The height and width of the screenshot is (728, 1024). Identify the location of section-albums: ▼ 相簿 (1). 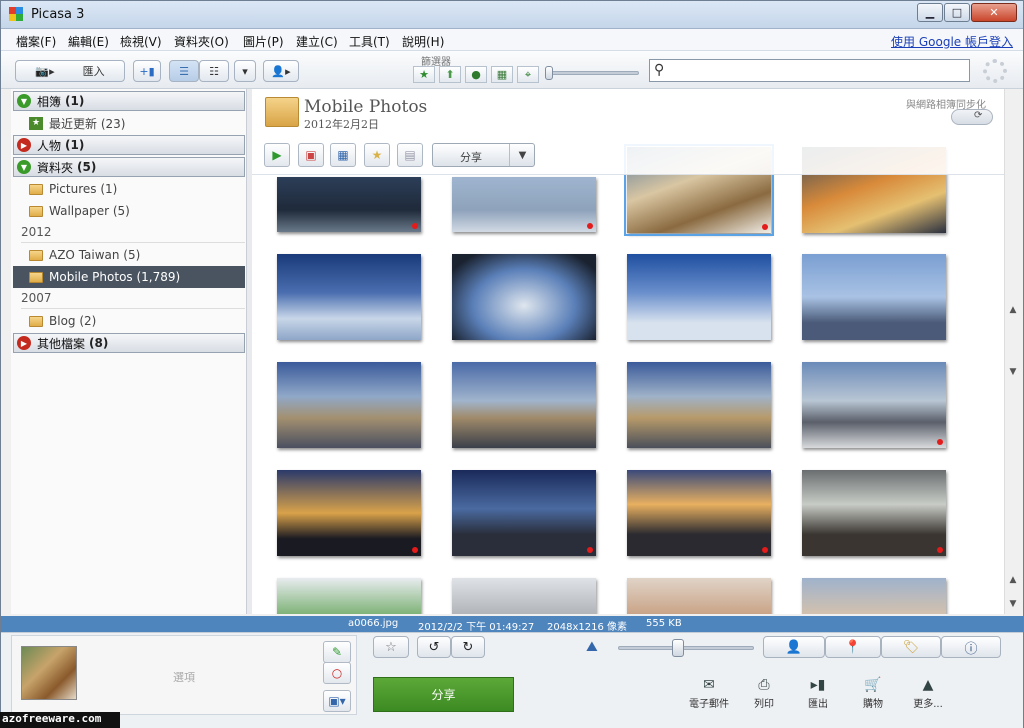
(129, 101).